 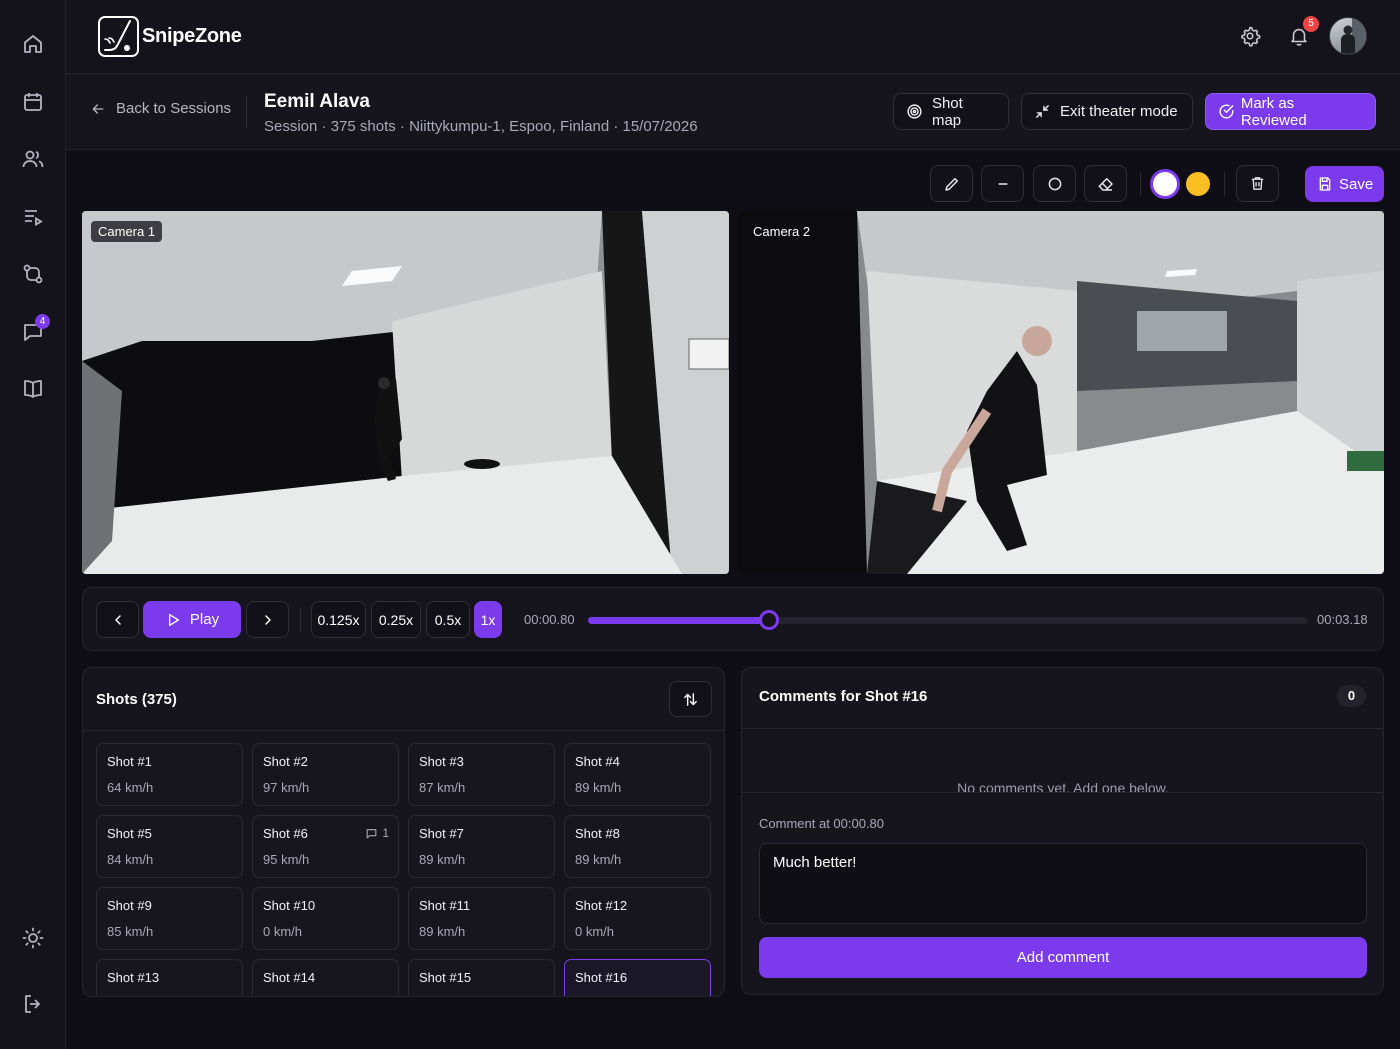 I want to click on comment-count-badge: 0, so click(x=1351, y=696).